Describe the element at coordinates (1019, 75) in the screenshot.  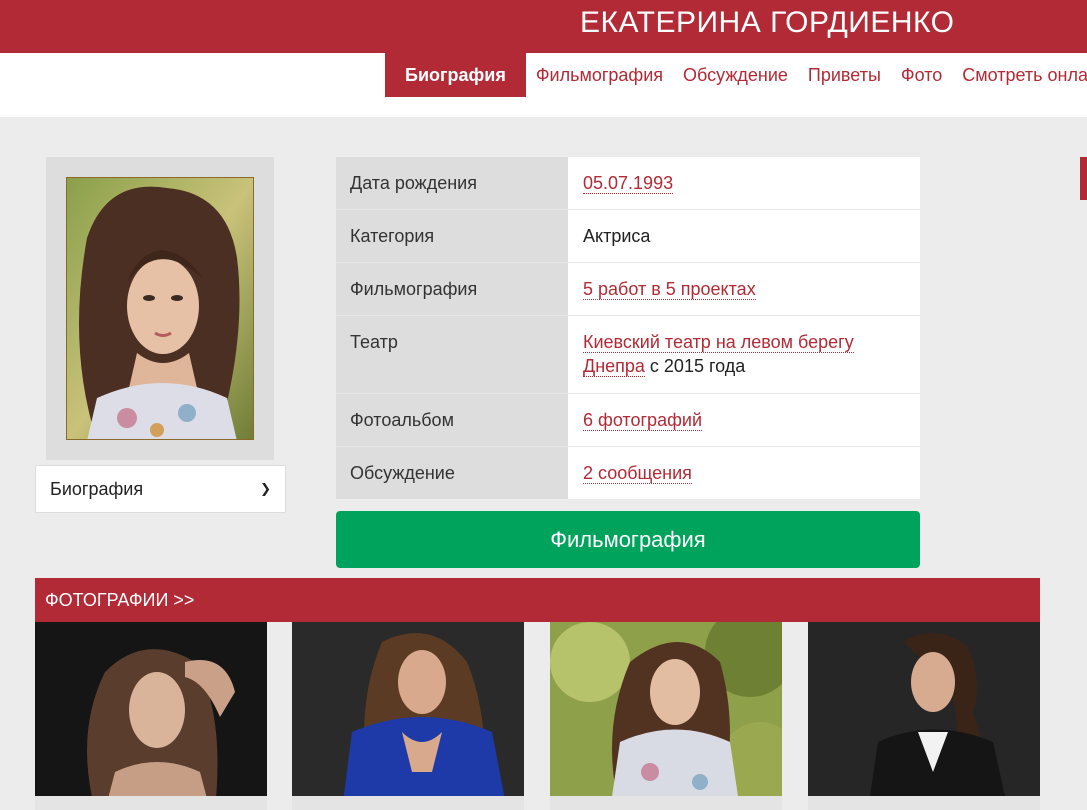
I see `tab-watch-online: Смотреть онлайн` at that location.